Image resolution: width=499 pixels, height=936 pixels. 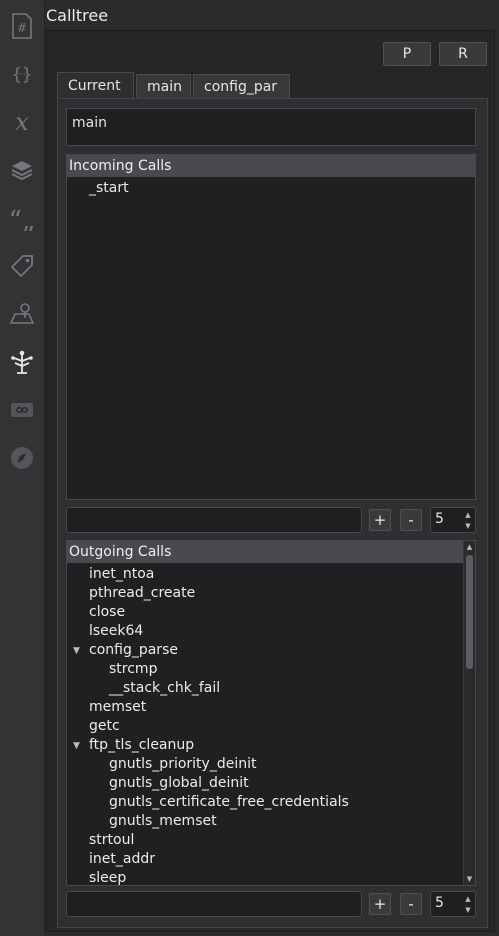 I want to click on outgoing-item: gnutls_priority_deinit, so click(x=182, y=764).